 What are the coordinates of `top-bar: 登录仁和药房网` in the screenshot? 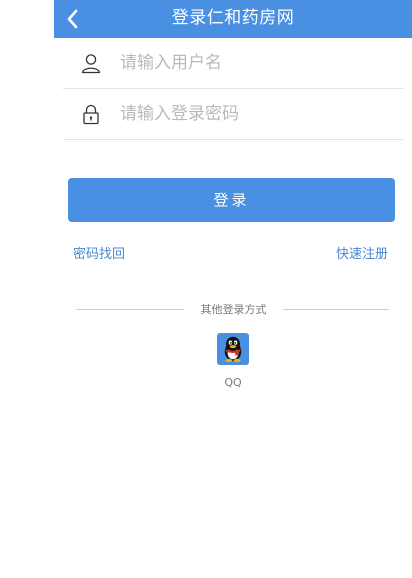 It's located at (233, 19).